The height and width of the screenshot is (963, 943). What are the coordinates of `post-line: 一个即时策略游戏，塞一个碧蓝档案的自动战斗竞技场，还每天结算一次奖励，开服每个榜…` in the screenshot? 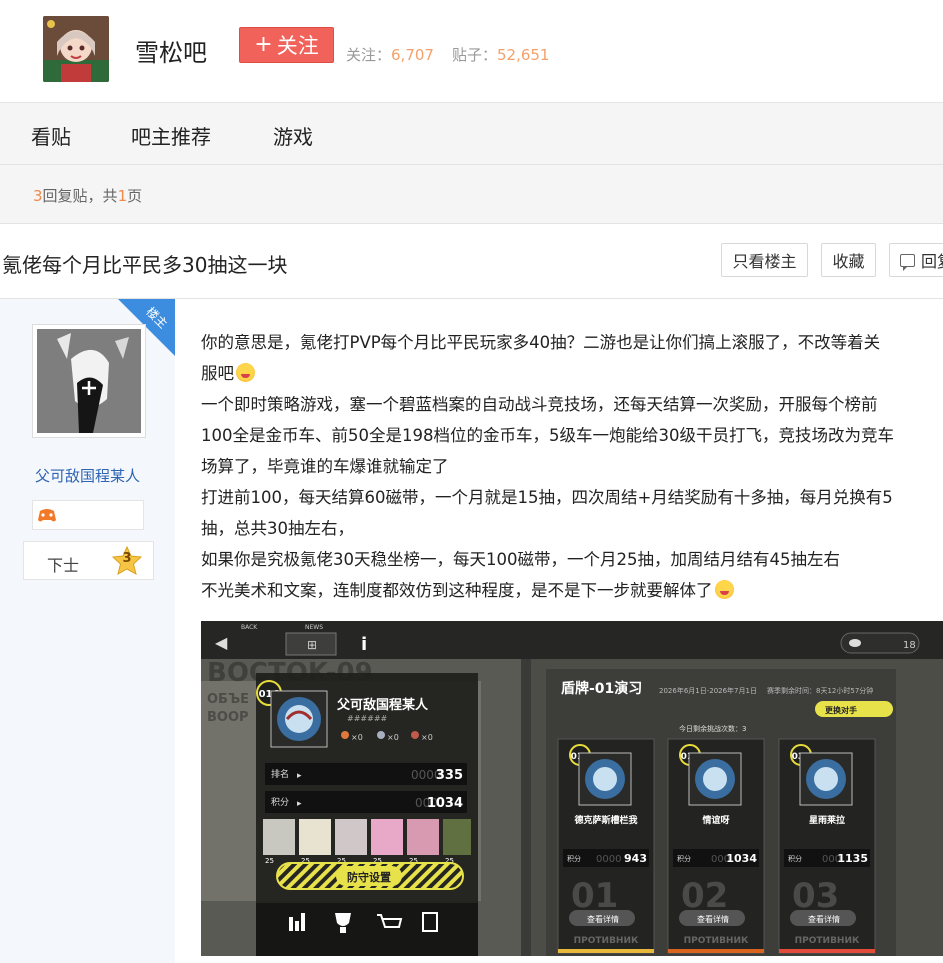 It's located at (539, 404).